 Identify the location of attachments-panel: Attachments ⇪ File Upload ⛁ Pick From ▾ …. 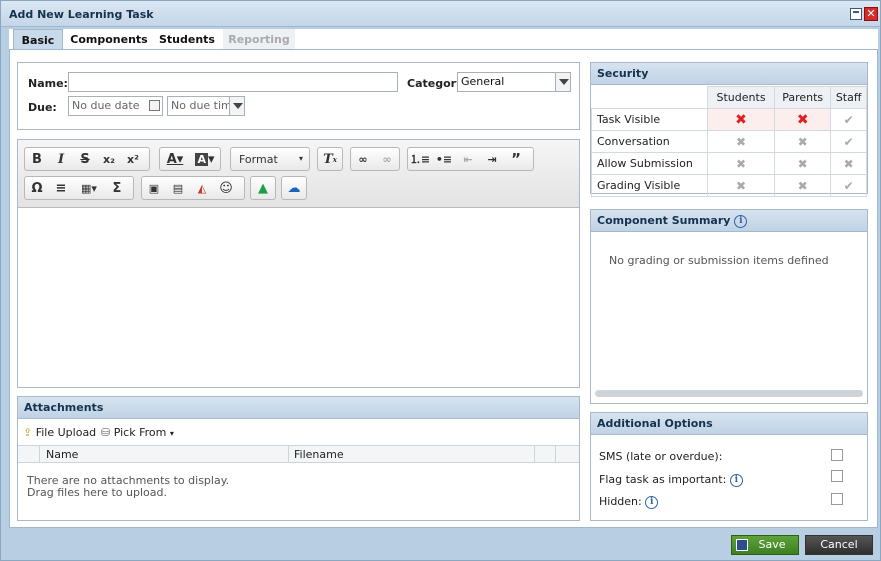
(298, 458).